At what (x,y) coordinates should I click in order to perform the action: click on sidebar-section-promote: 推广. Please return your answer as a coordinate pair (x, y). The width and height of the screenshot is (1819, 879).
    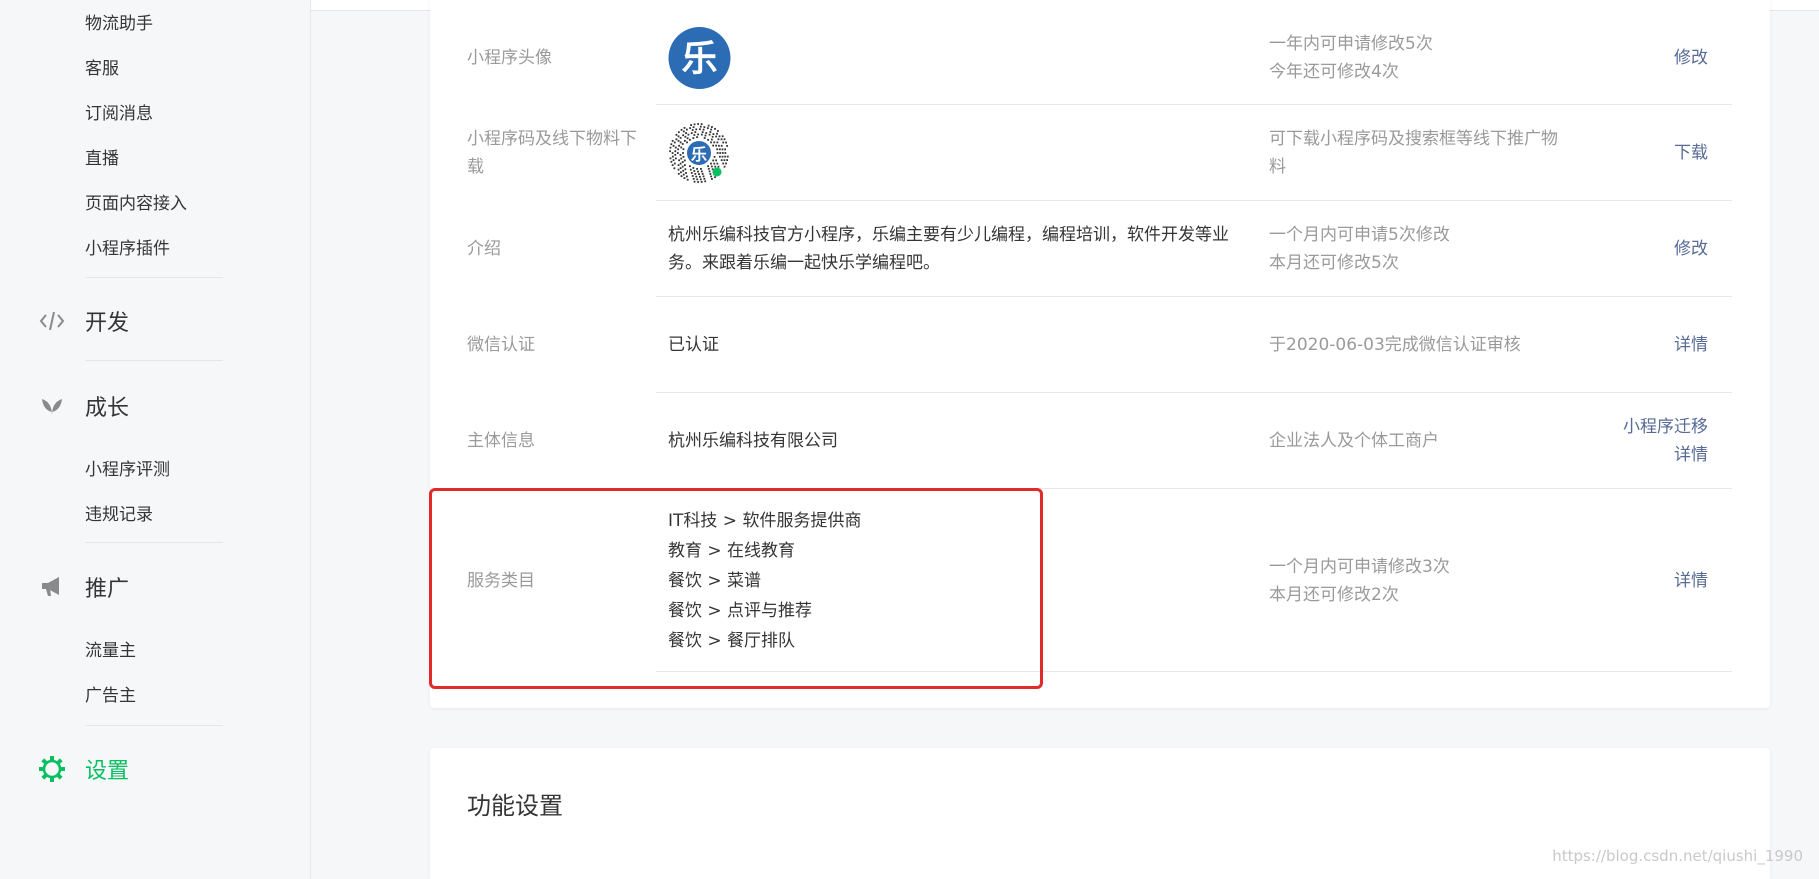
    Looking at the image, I should click on (83, 587).